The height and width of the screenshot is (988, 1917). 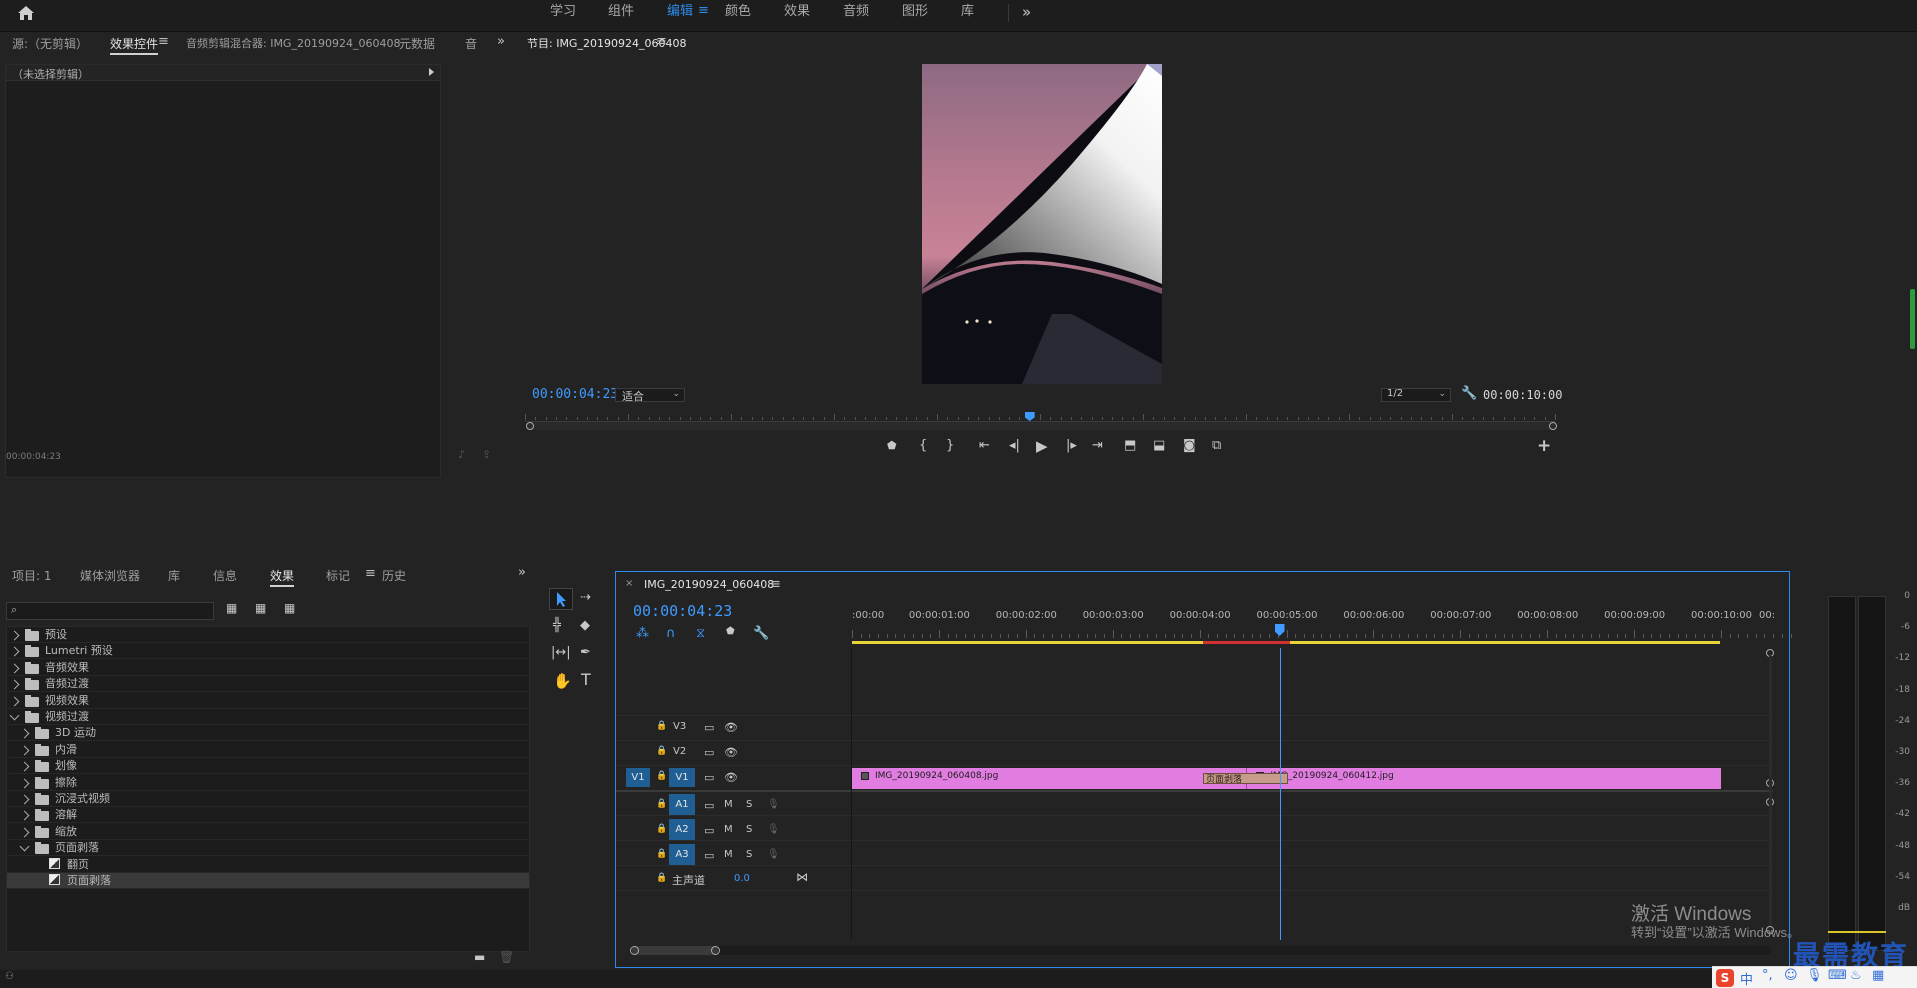 I want to click on linked-selection-icon: ⧖, so click(x=700, y=633).